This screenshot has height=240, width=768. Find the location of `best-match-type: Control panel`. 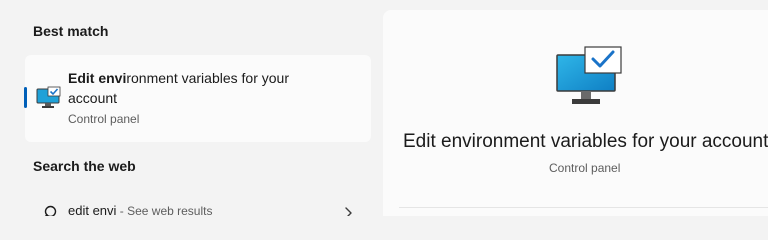

best-match-type: Control panel is located at coordinates (104, 119).